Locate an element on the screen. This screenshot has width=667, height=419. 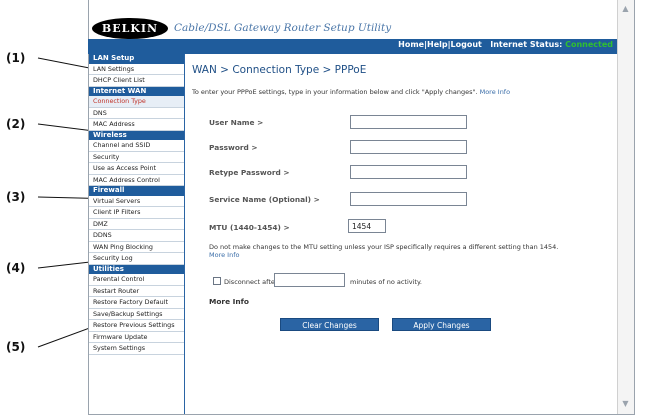
internet-status-value: Connected is located at coordinates (589, 44).